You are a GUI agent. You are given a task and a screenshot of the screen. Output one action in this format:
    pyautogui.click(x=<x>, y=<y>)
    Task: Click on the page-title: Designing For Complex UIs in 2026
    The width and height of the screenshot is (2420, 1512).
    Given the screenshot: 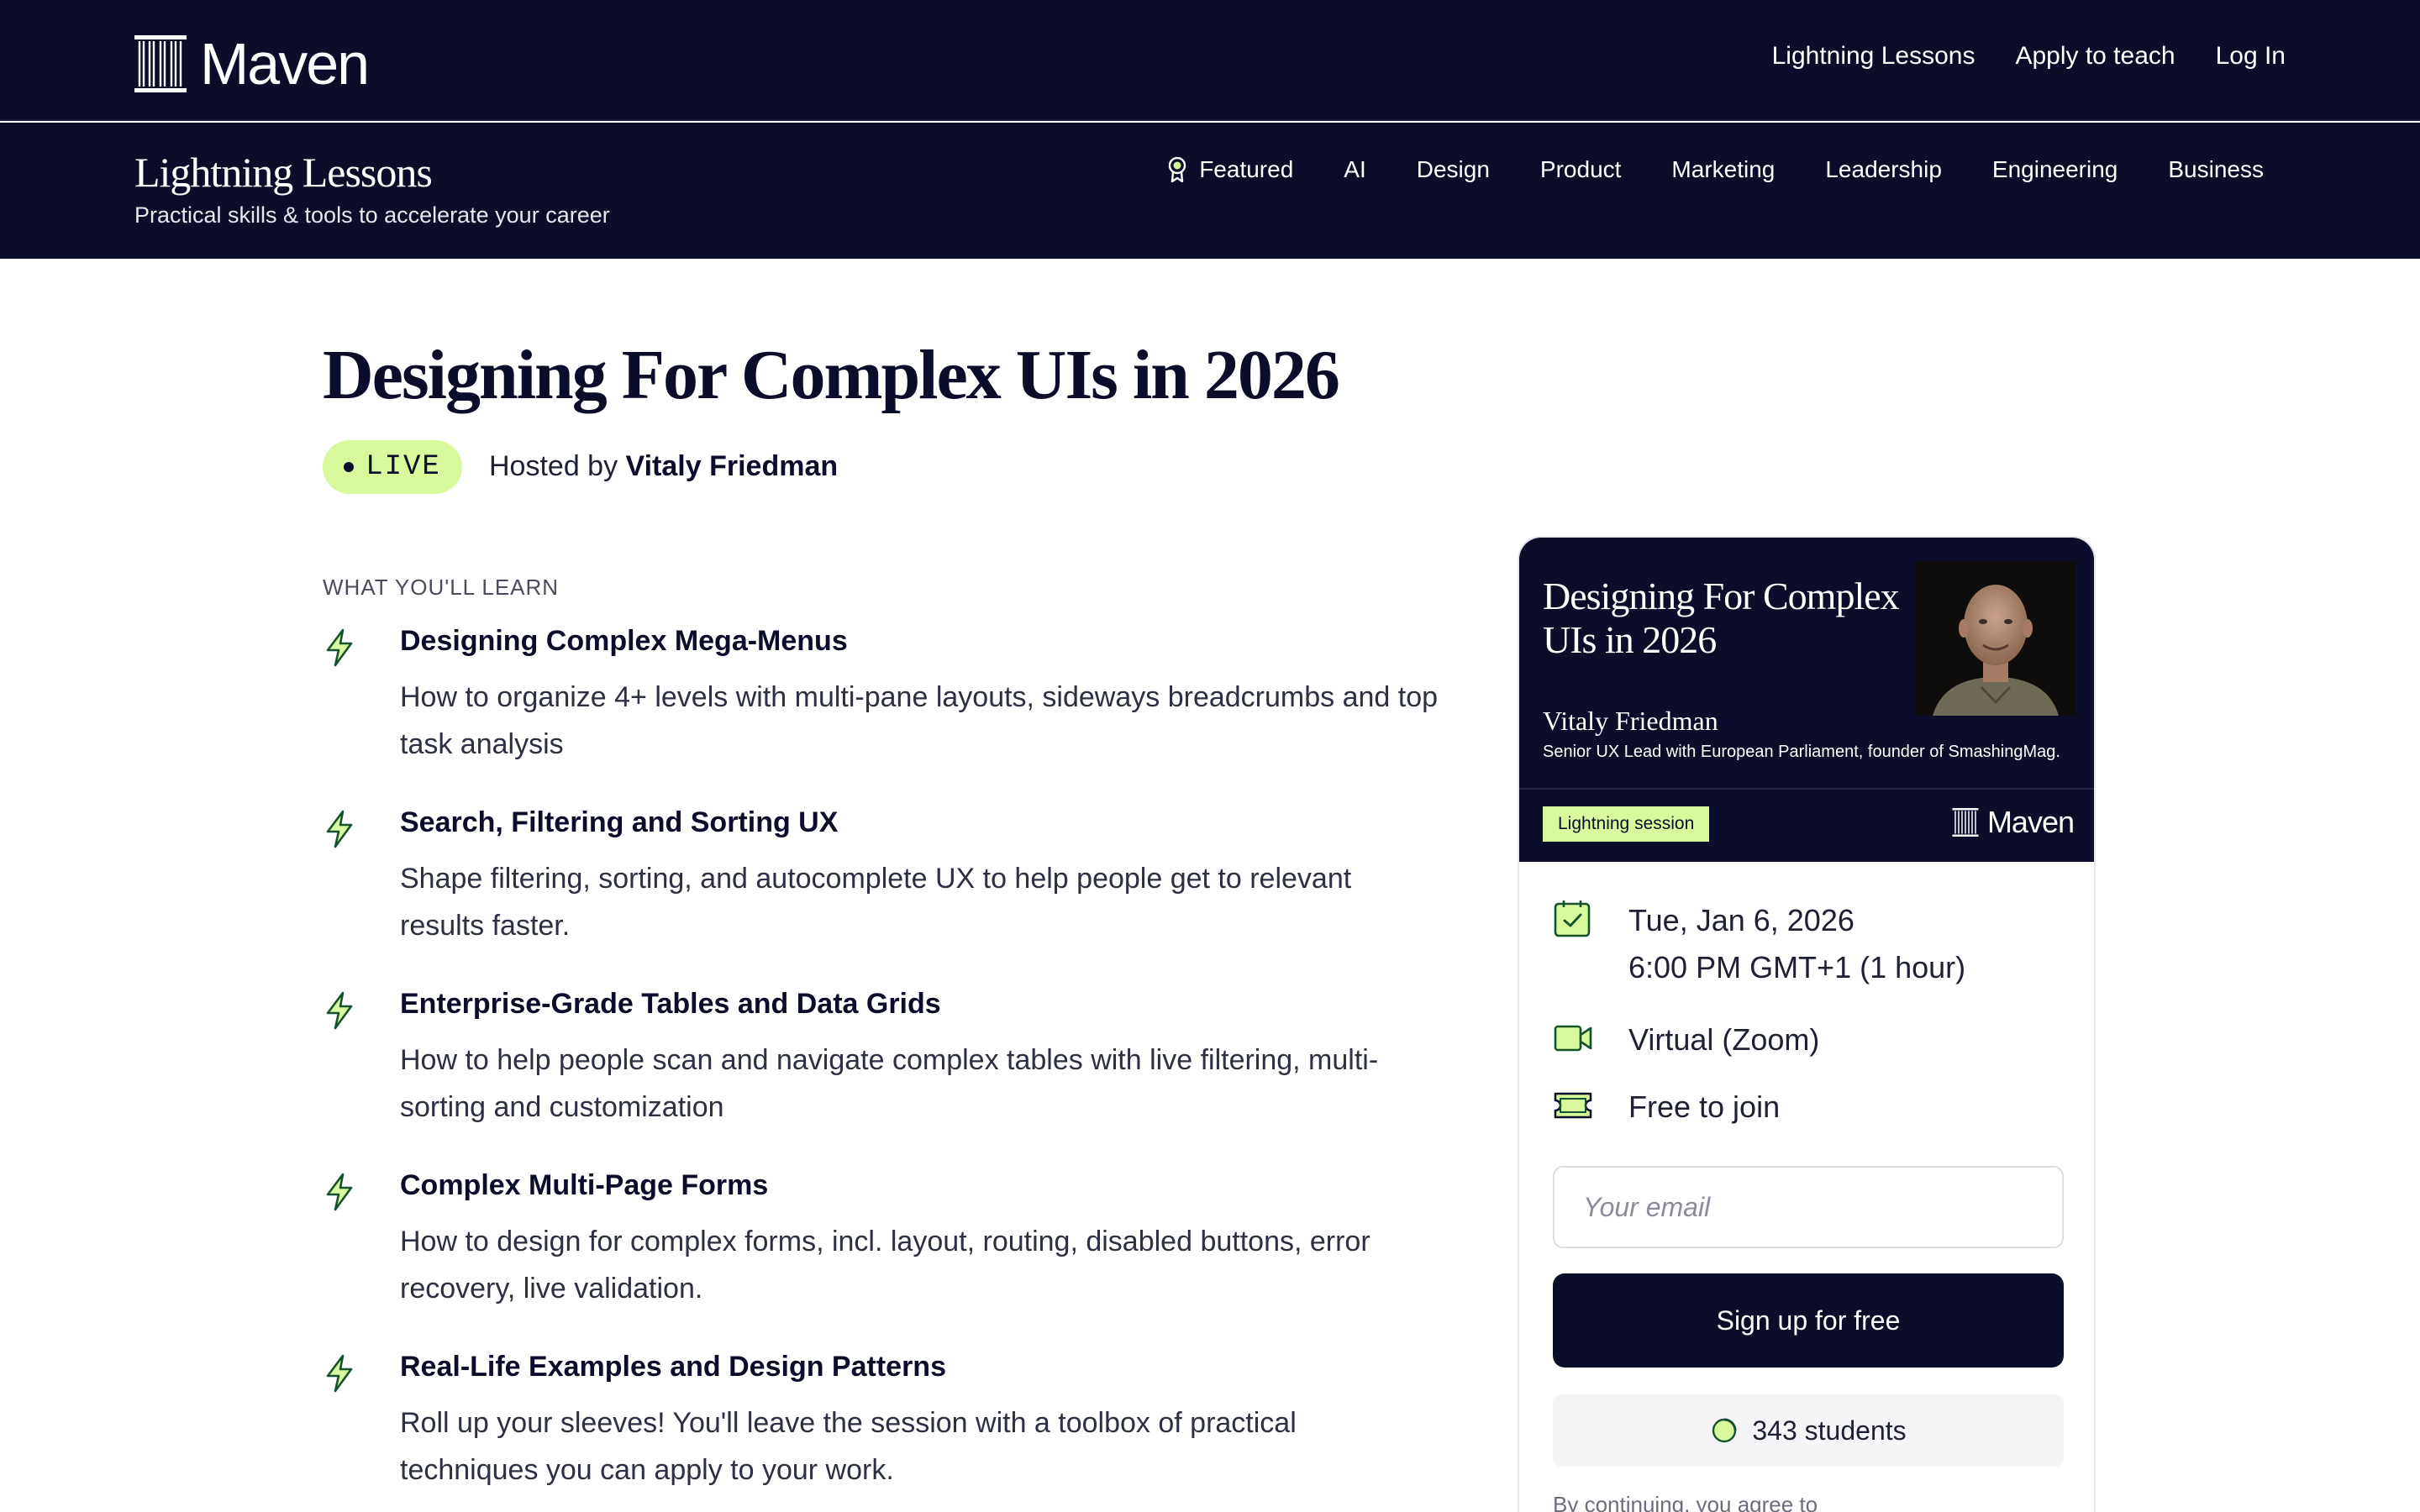 What is the action you would take?
    pyautogui.click(x=831, y=375)
    